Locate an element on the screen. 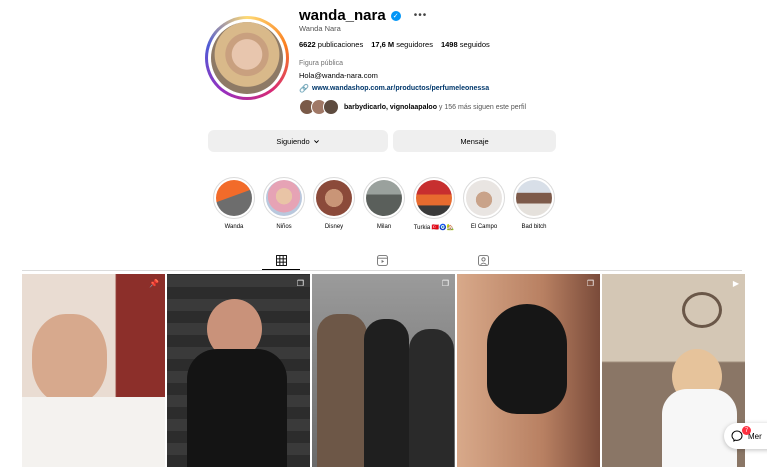 This screenshot has width=767, height=467. highlight-bad-bitch: Bad bitch is located at coordinates (534, 204).